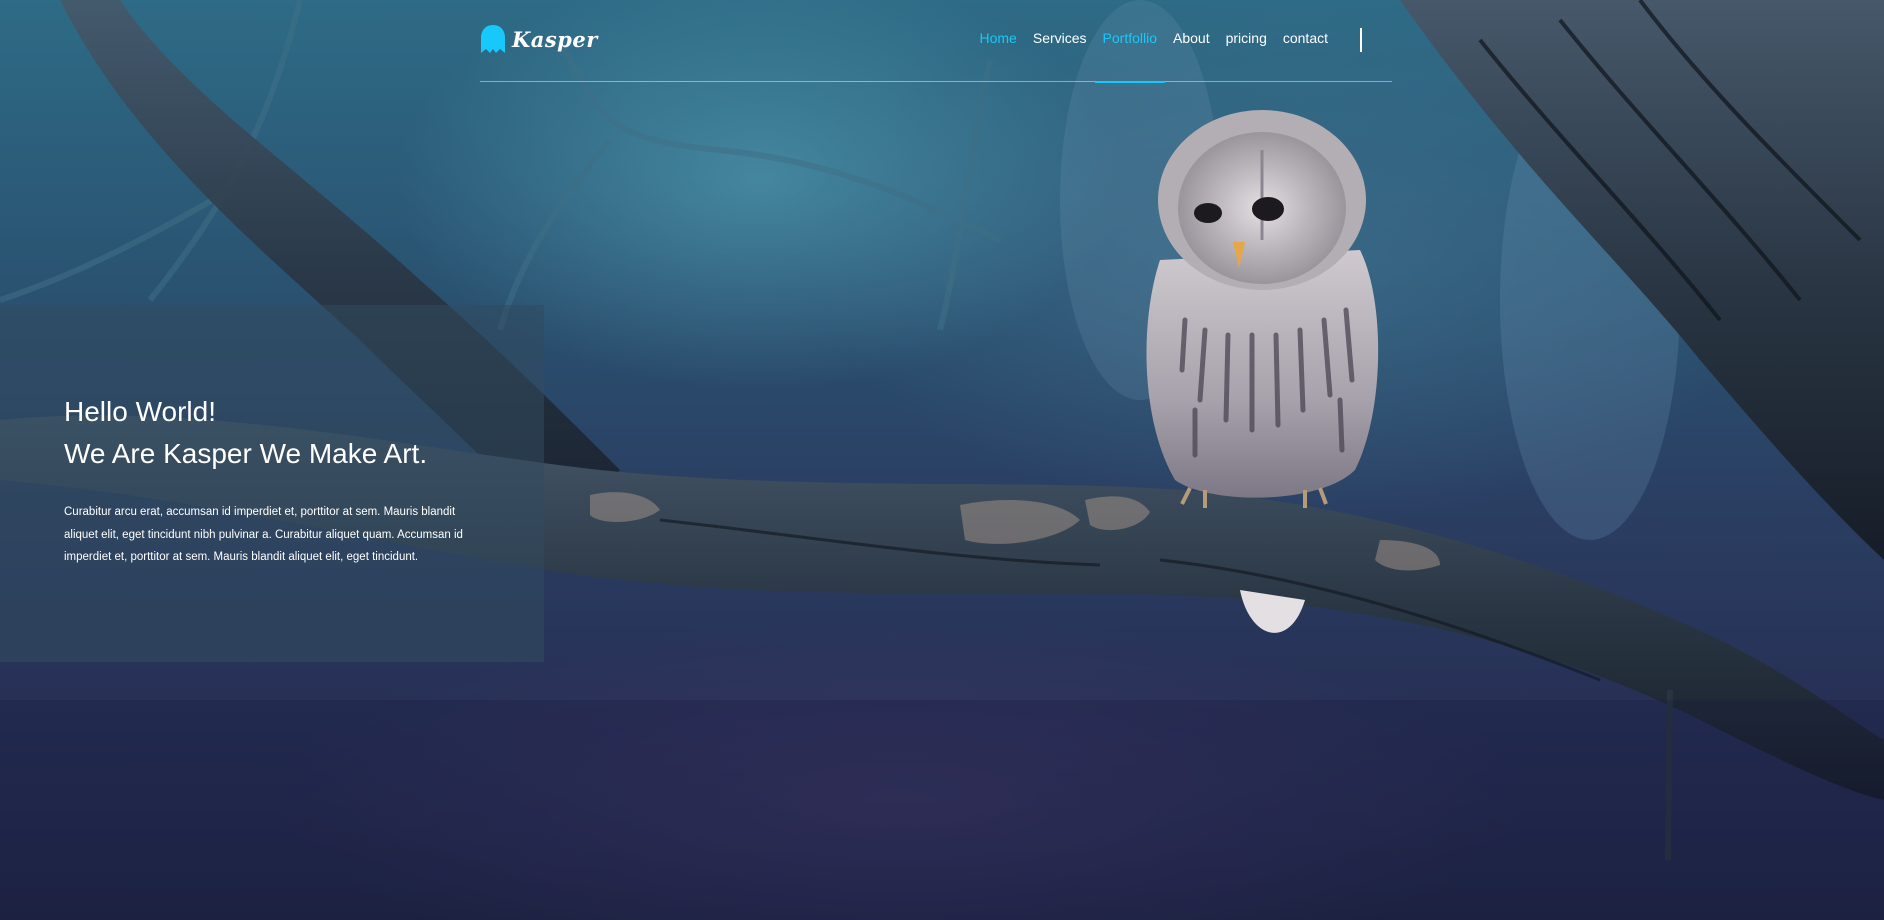 The height and width of the screenshot is (920, 1884). I want to click on intro-title: Hello World! We Are Kasper We Make Art., so click(272, 433).